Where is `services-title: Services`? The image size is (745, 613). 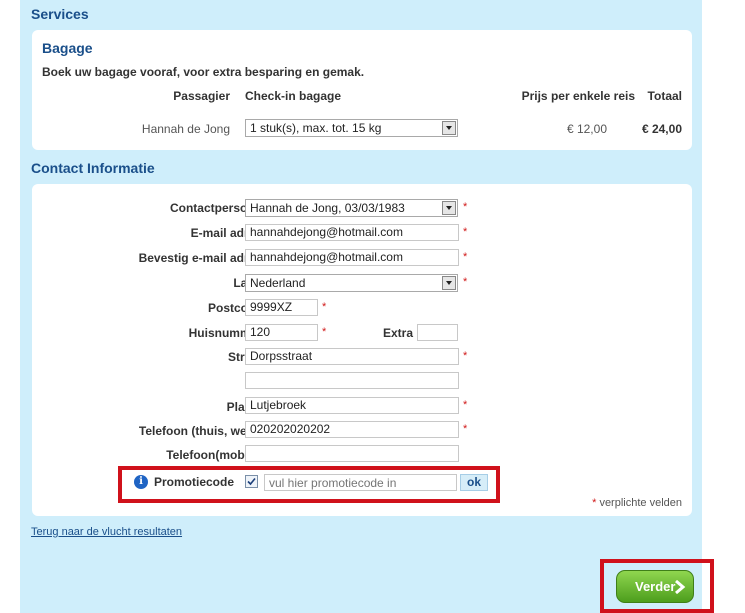 services-title: Services is located at coordinates (60, 14).